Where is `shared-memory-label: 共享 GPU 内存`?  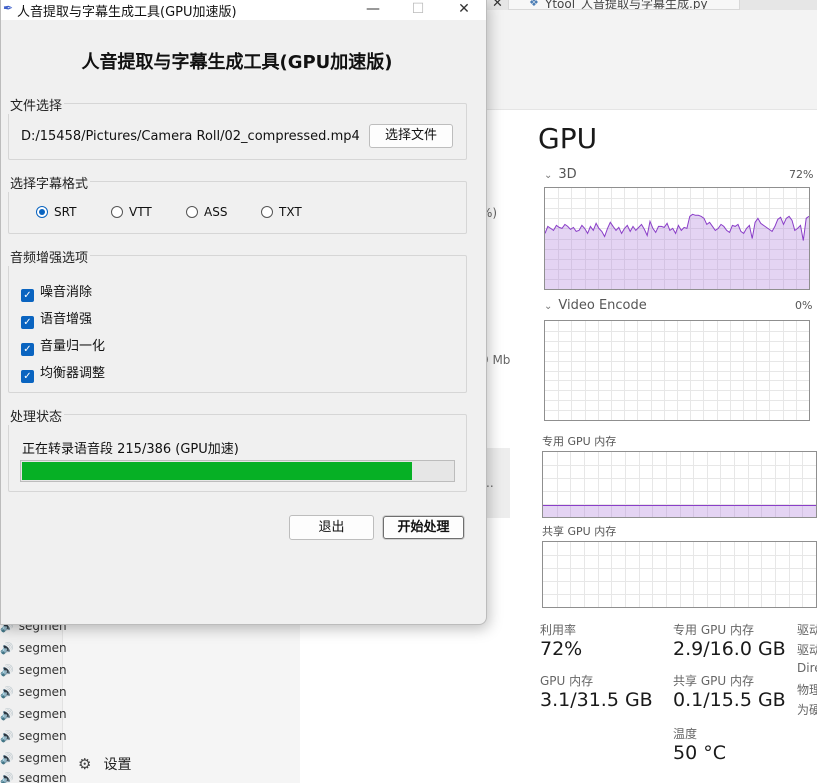
shared-memory-label: 共享 GPU 内存 is located at coordinates (713, 681).